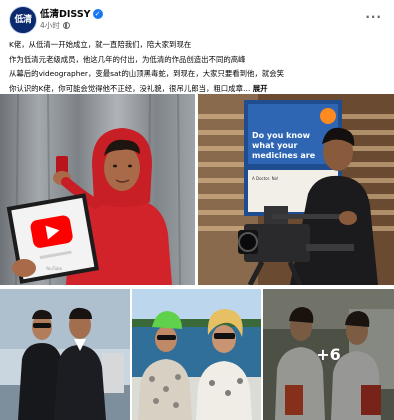  What do you see at coordinates (50, 25) in the screenshot?
I see `post-timestamp: 4小时` at bounding box center [50, 25].